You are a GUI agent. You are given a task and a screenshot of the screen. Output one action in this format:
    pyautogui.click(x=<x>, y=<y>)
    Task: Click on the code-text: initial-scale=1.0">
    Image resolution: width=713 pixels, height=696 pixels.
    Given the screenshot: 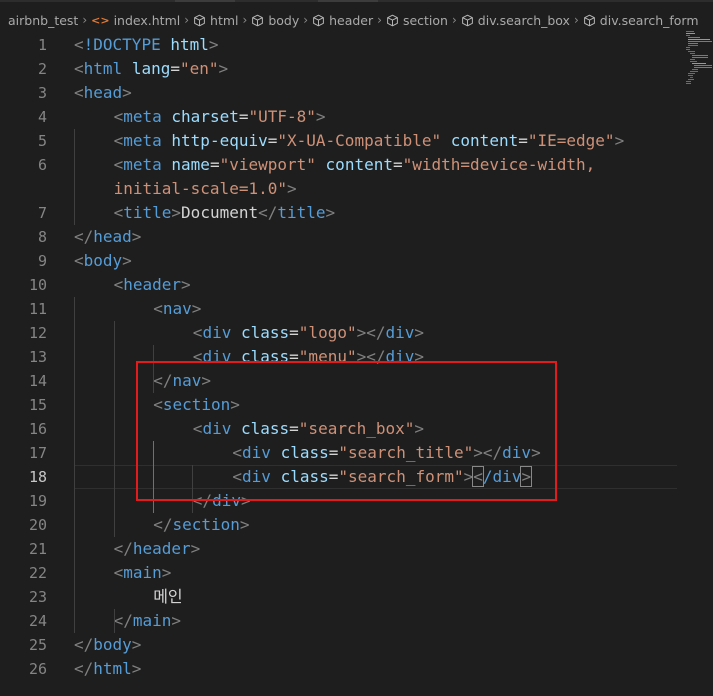 What is the action you would take?
    pyautogui.click(x=205, y=189)
    